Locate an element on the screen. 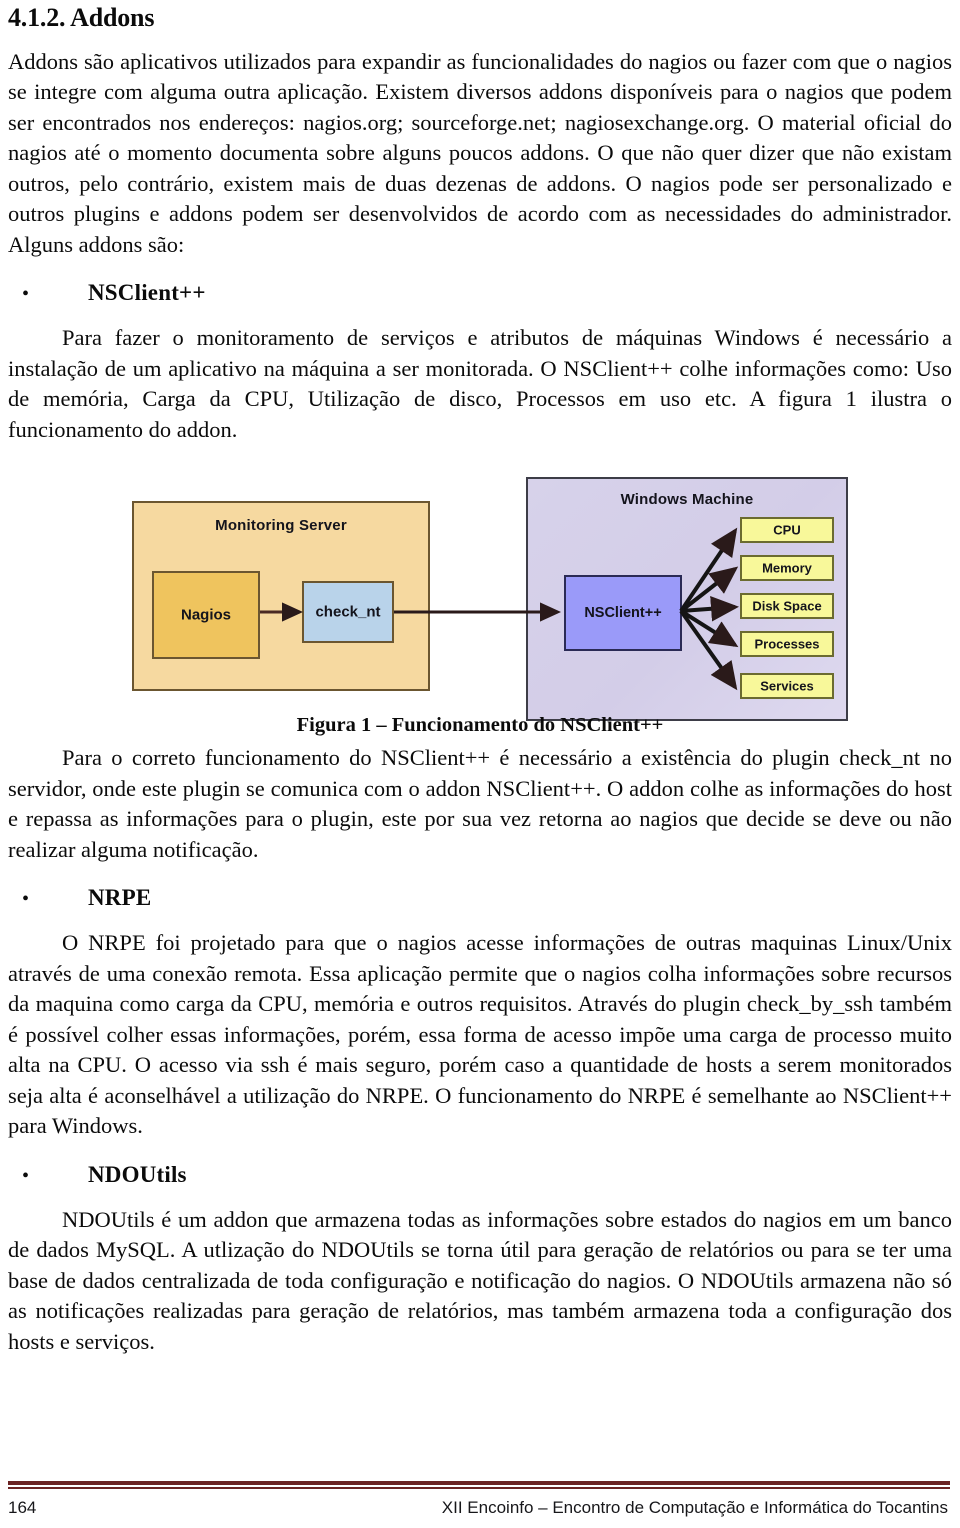 The width and height of the screenshot is (960, 1528). windows-machine-title: Windows Machine is located at coordinates (687, 500).